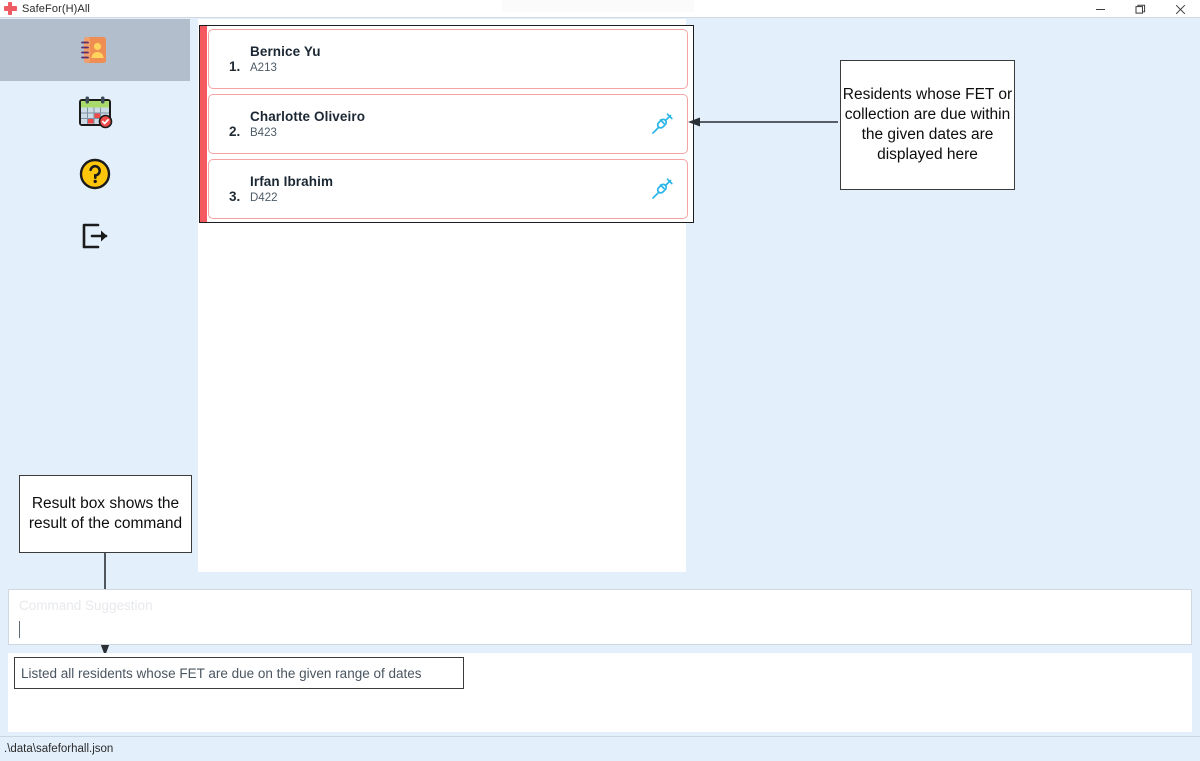 The width and height of the screenshot is (1200, 761). What do you see at coordinates (600, 748) in the screenshot?
I see `status-bar: .\data\safeforhall.json` at bounding box center [600, 748].